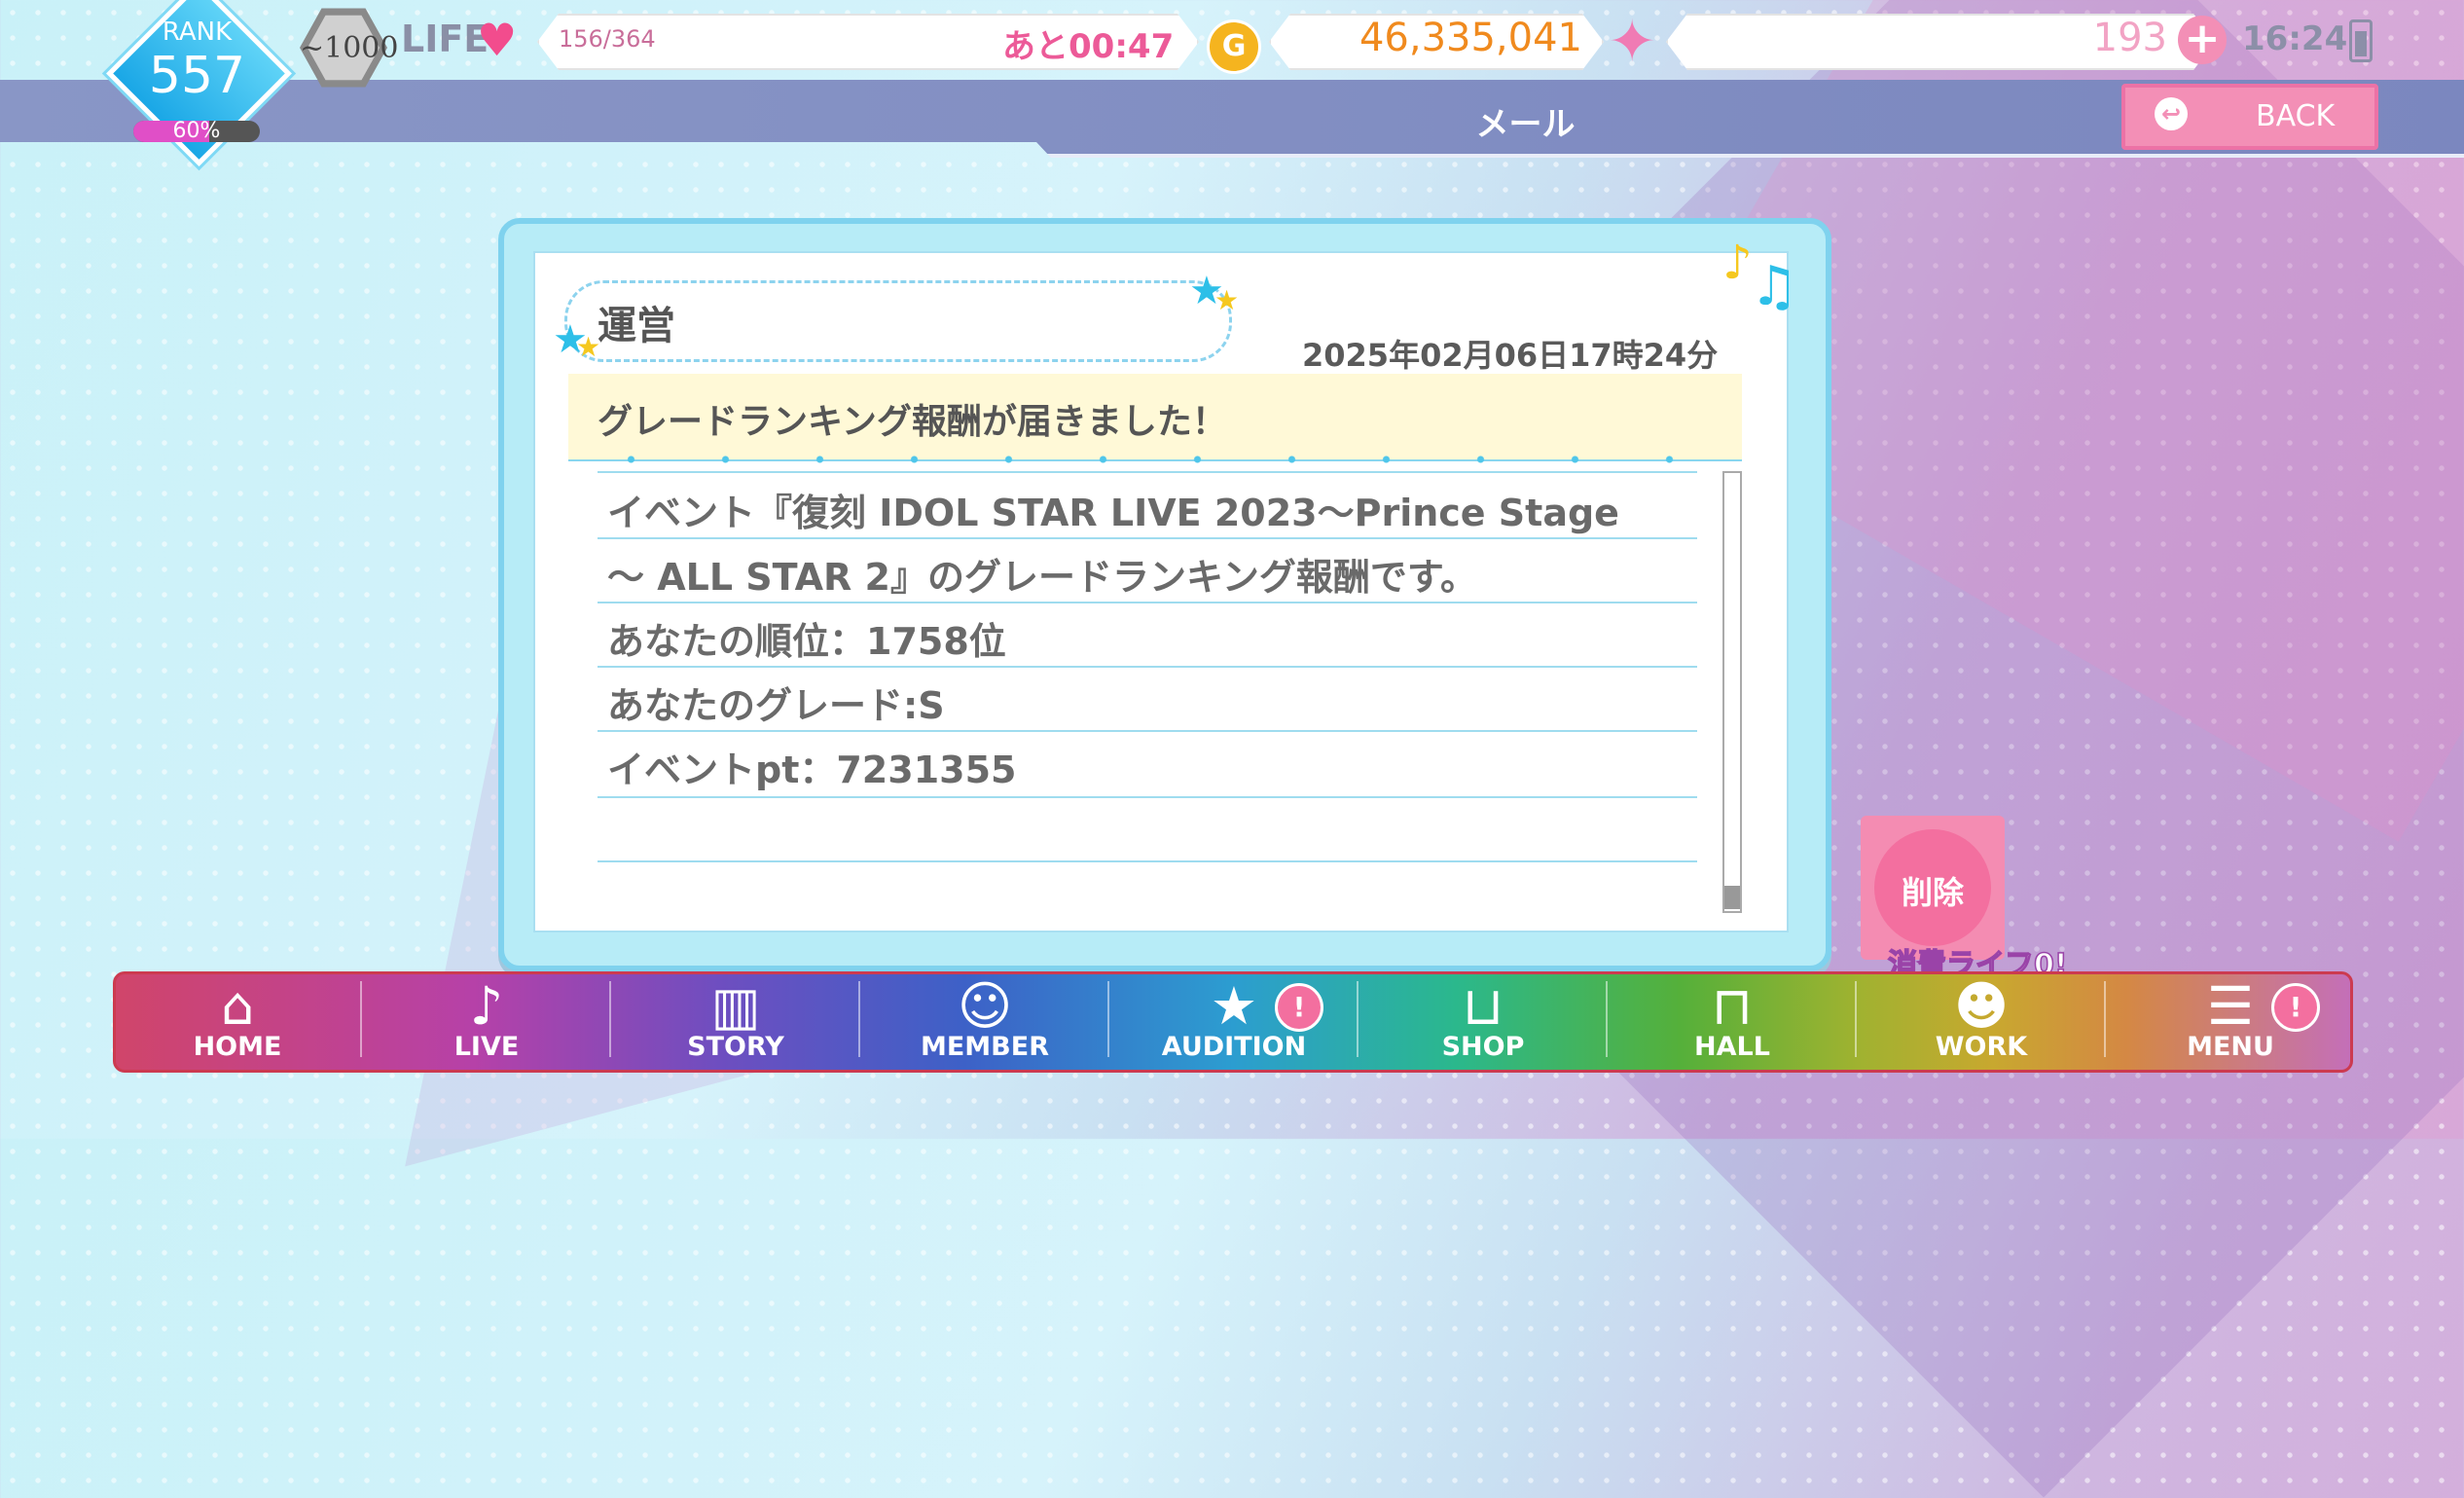  I want to click on basket-icon: ⊔, so click(1483, 1006).